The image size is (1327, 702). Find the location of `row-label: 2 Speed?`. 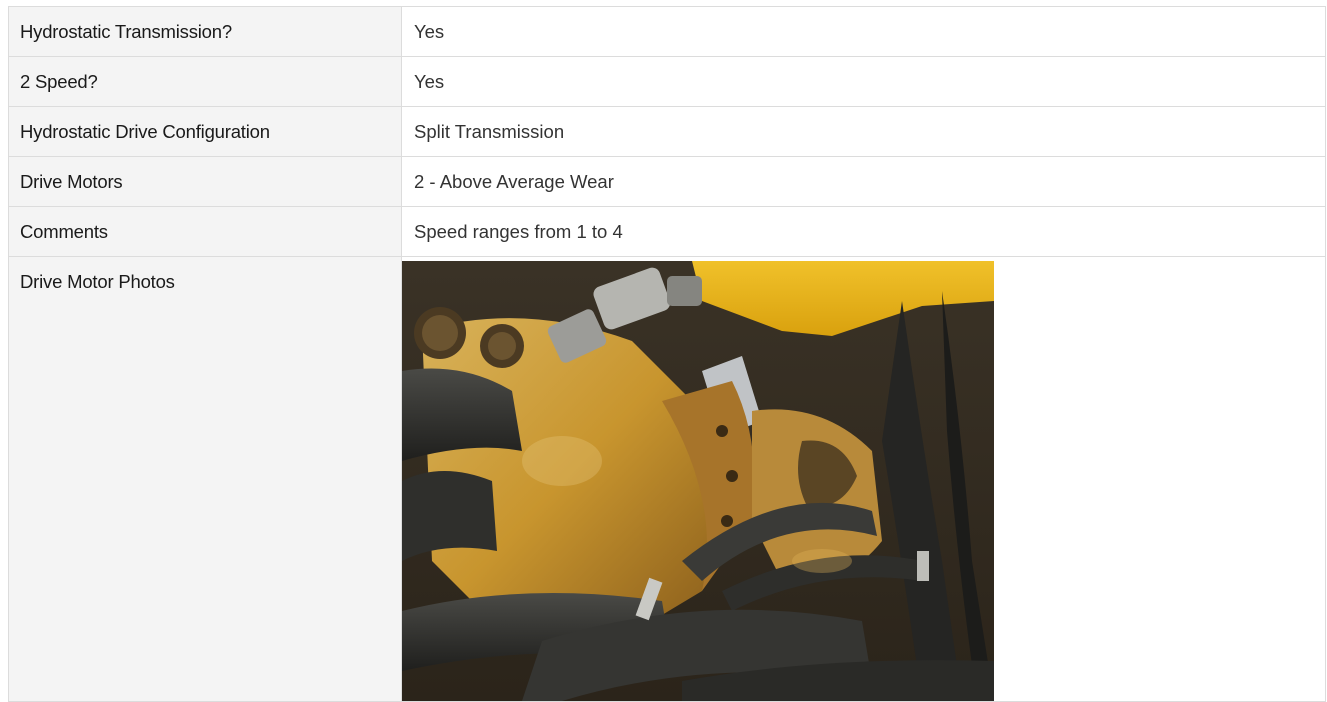

row-label: 2 Speed? is located at coordinates (205, 81).